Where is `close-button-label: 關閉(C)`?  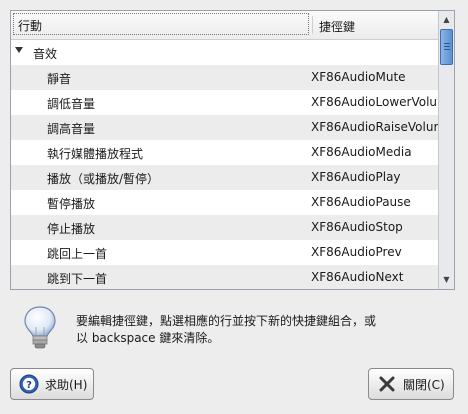 close-button-label: 關閉(C) is located at coordinates (424, 384).